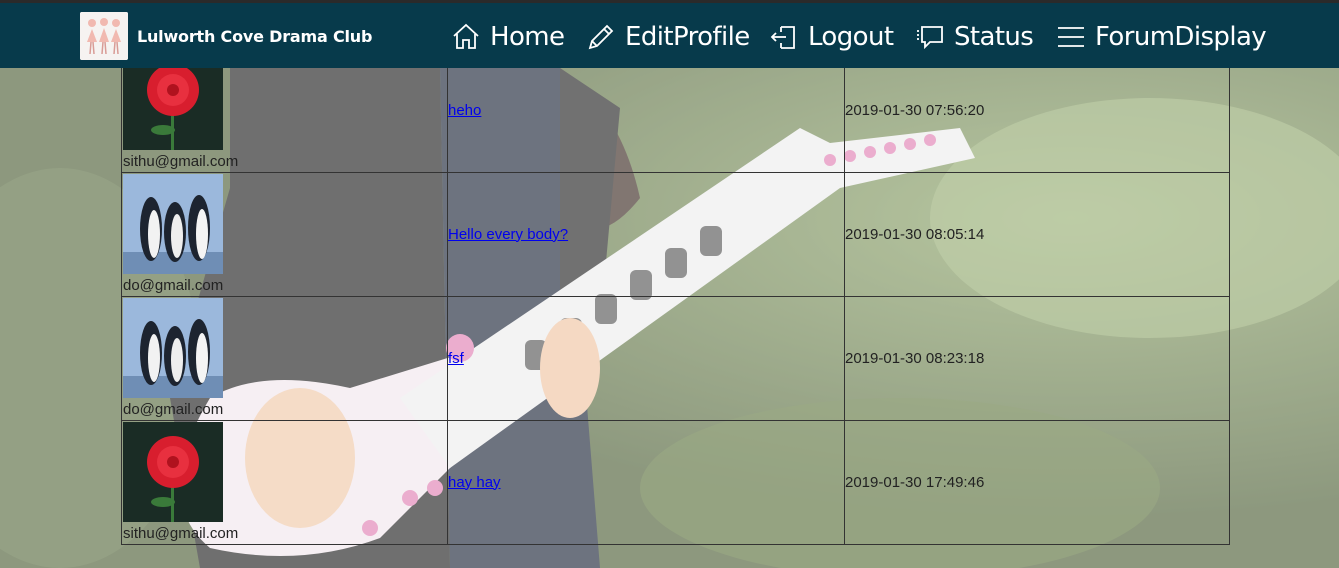  I want to click on user-cell: sithu@gmail.com, so click(284, 482).